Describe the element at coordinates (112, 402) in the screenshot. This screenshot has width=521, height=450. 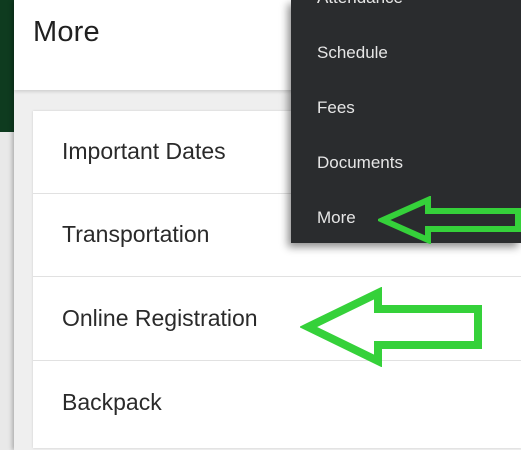
I see `menu-item-label: Backpack` at that location.